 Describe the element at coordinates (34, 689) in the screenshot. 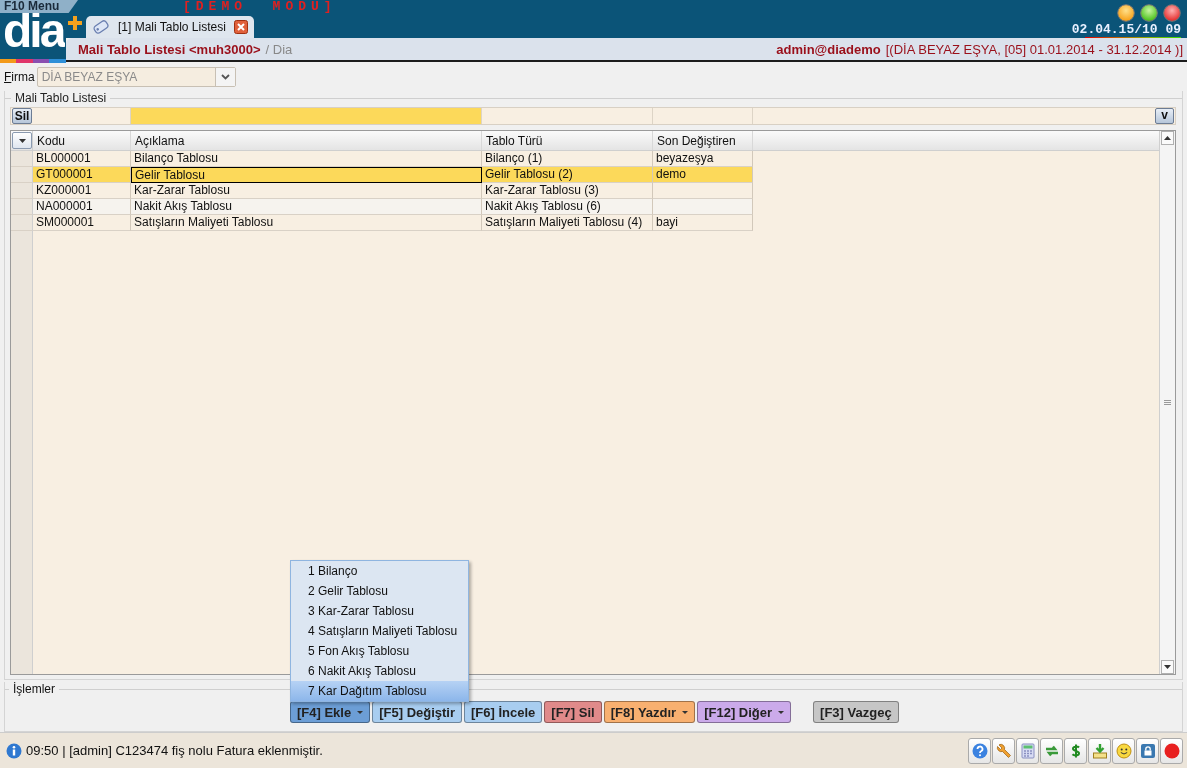

I see `group-title: İşlemler` at that location.